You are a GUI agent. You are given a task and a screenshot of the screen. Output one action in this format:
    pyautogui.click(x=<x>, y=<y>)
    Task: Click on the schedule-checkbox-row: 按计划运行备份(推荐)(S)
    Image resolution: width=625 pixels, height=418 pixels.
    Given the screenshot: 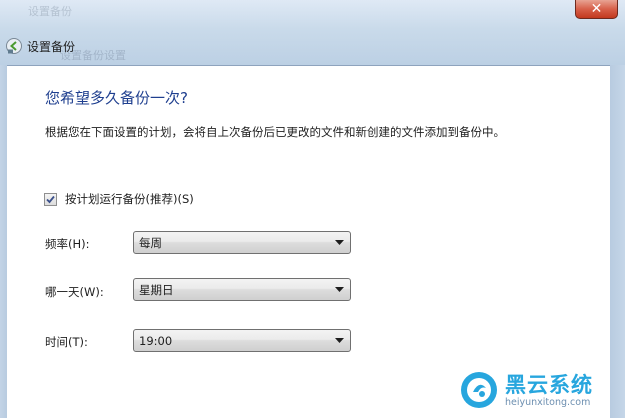 What is the action you would take?
    pyautogui.click(x=119, y=199)
    